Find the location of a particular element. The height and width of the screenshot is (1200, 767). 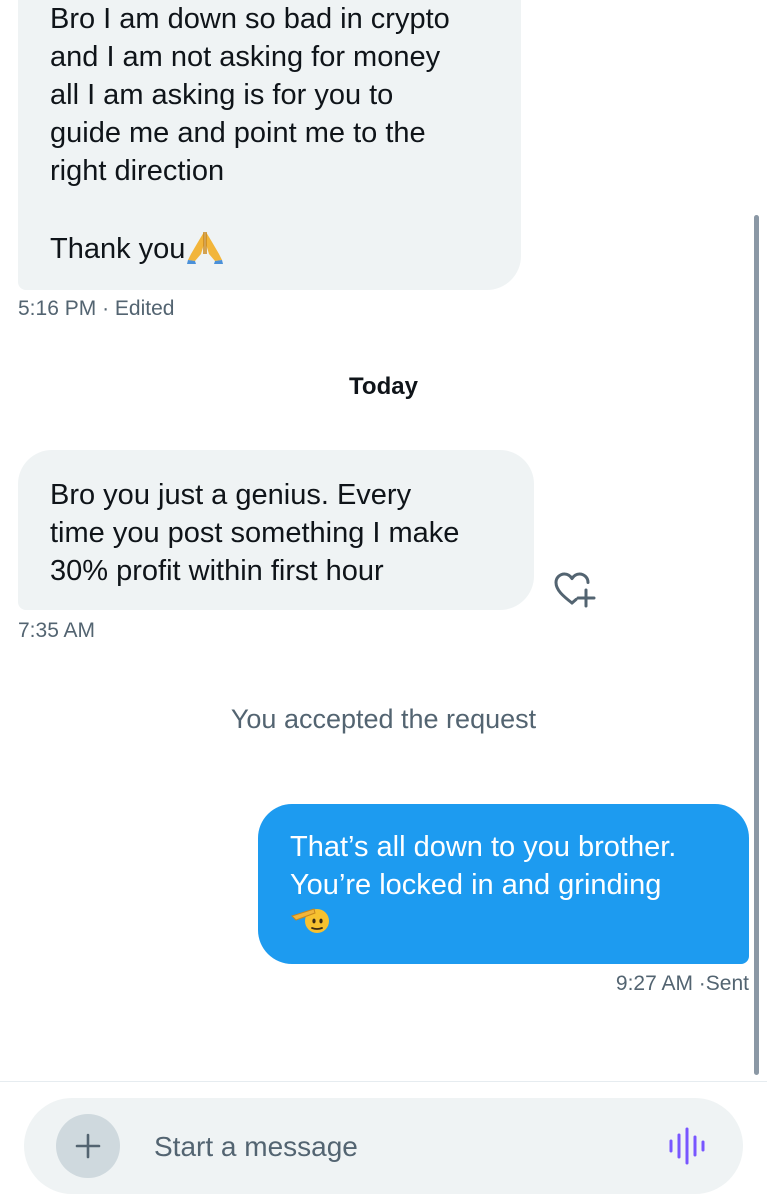

message-meta: 5:16 PM · Edited is located at coordinates (96, 309).